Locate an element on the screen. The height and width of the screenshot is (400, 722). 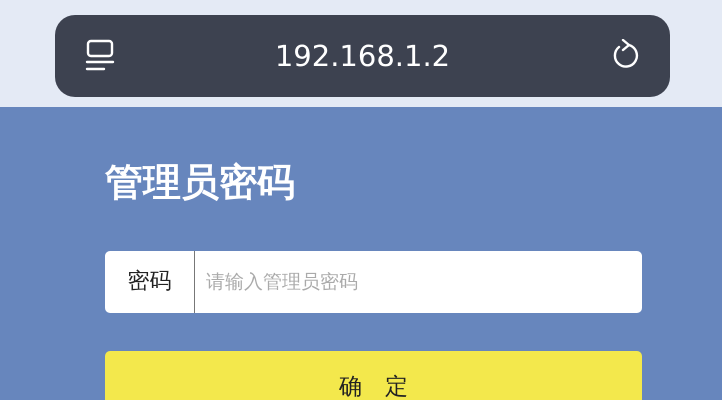
page-title: 管理员密码 is located at coordinates (200, 182).